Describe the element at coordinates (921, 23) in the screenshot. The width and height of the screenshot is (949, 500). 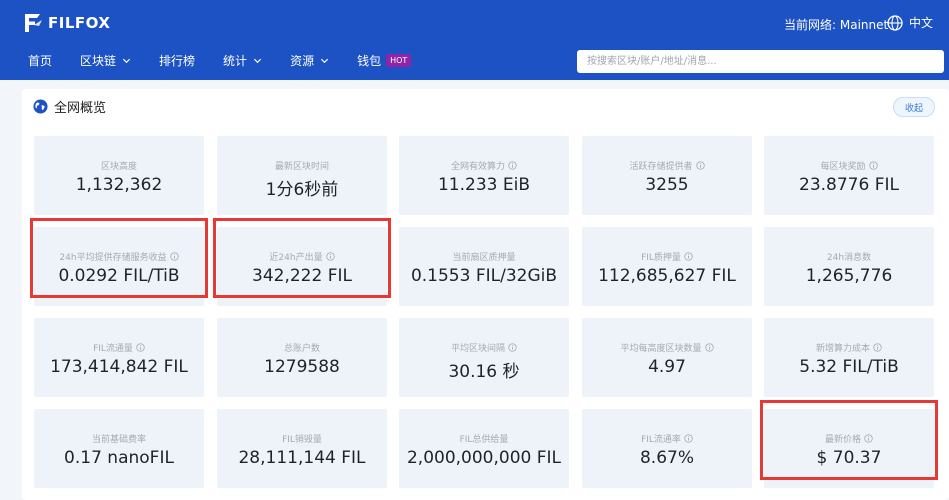
I see `language-label: 中文` at that location.